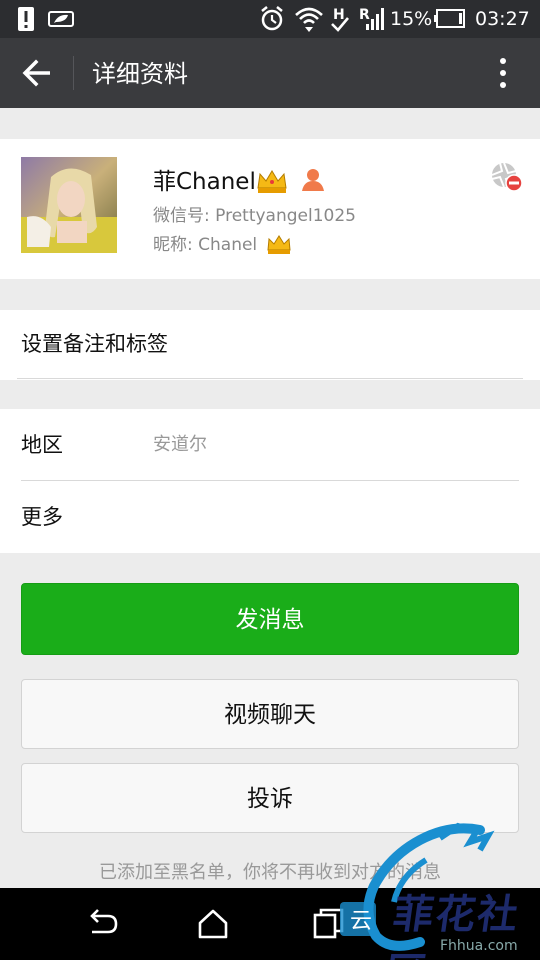  I want to click on remark-row: 设置备注和标签, so click(270, 345).